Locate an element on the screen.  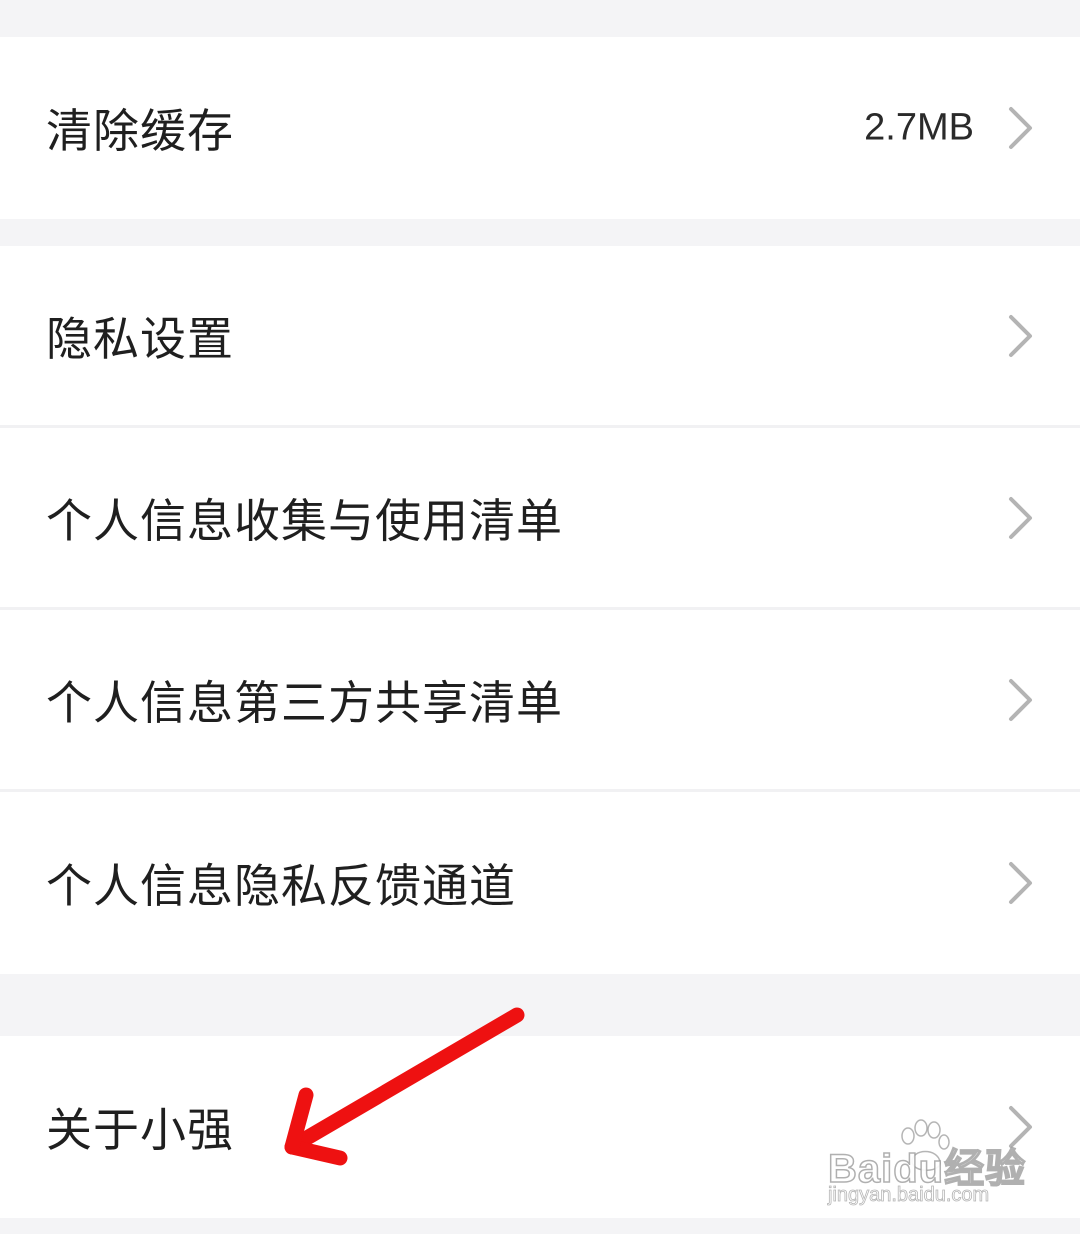
privacy-settings-item: 隐私设置 is located at coordinates (540, 337).